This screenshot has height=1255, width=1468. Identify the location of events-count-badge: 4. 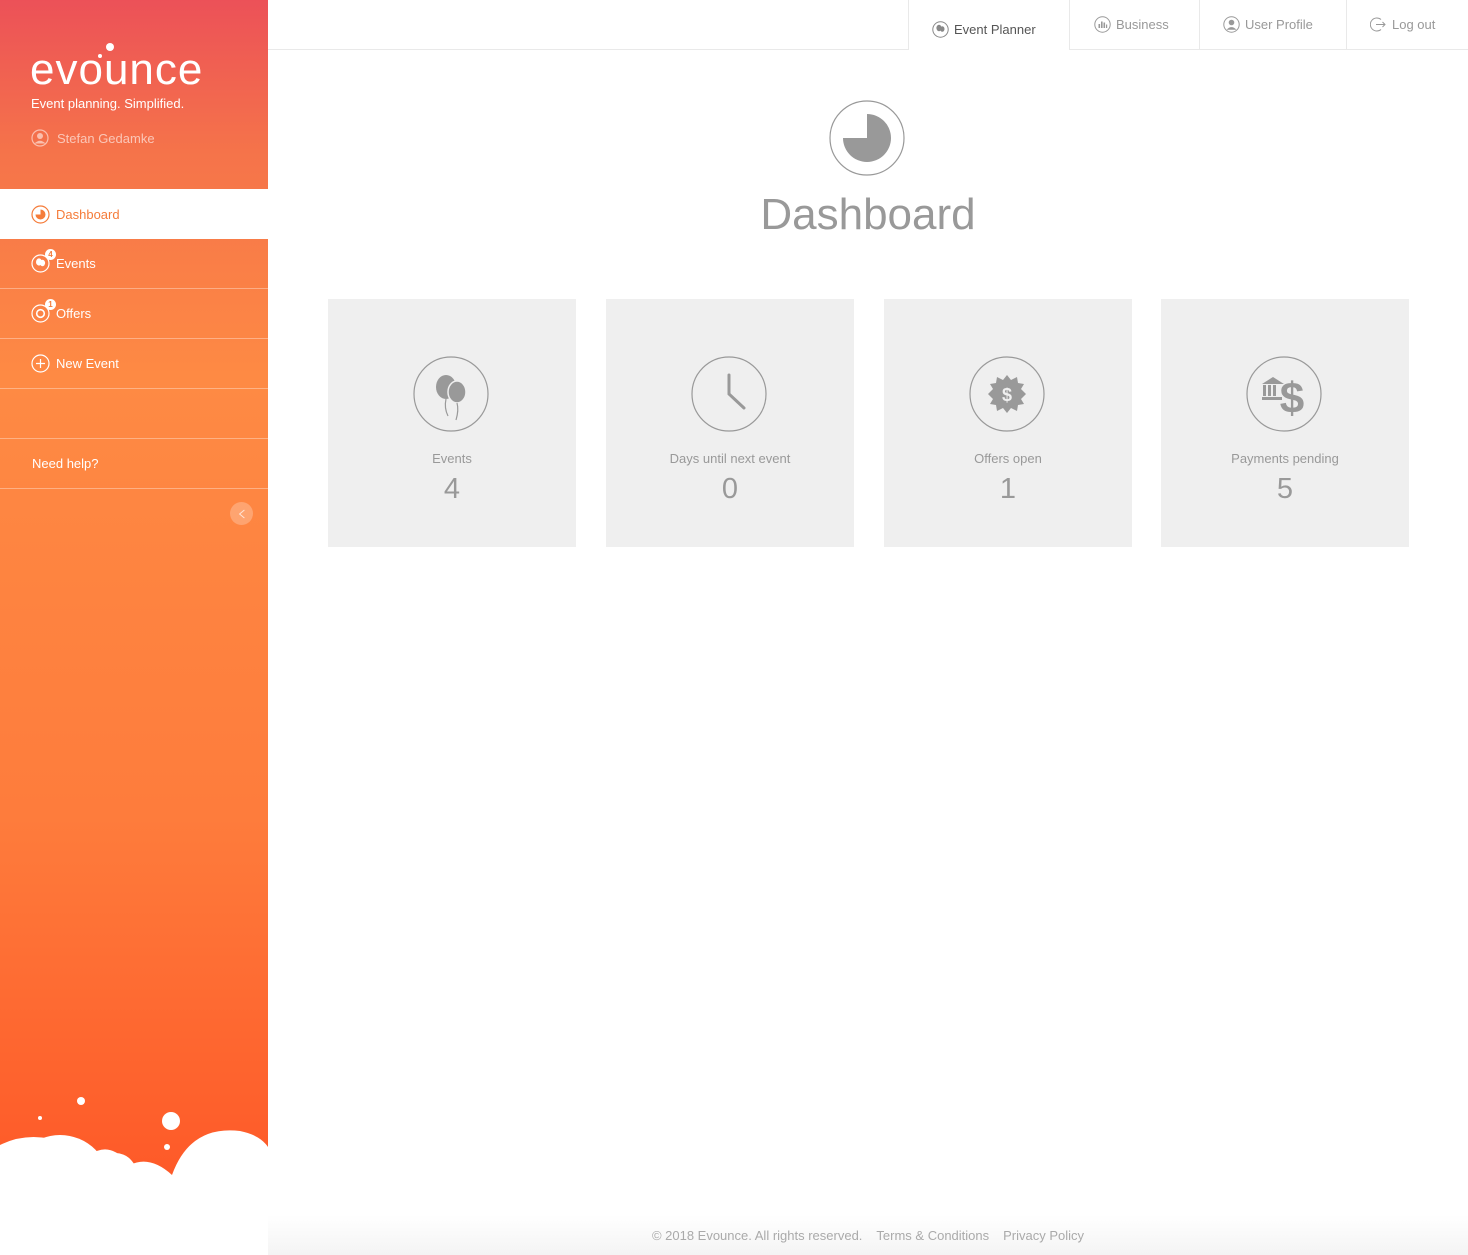
(50, 254).